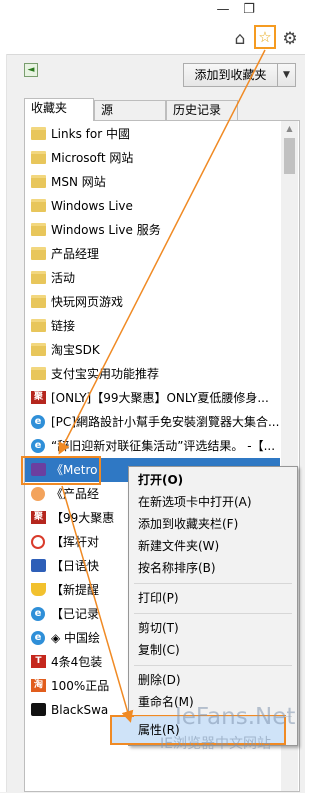 This screenshot has width=320, height=793. I want to click on smile-icon, so click(38, 494).